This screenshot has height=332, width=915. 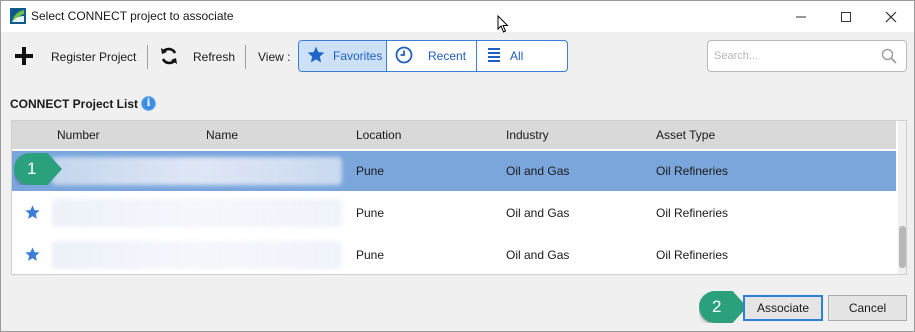 What do you see at coordinates (404, 56) in the screenshot?
I see `clock-icon` at bounding box center [404, 56].